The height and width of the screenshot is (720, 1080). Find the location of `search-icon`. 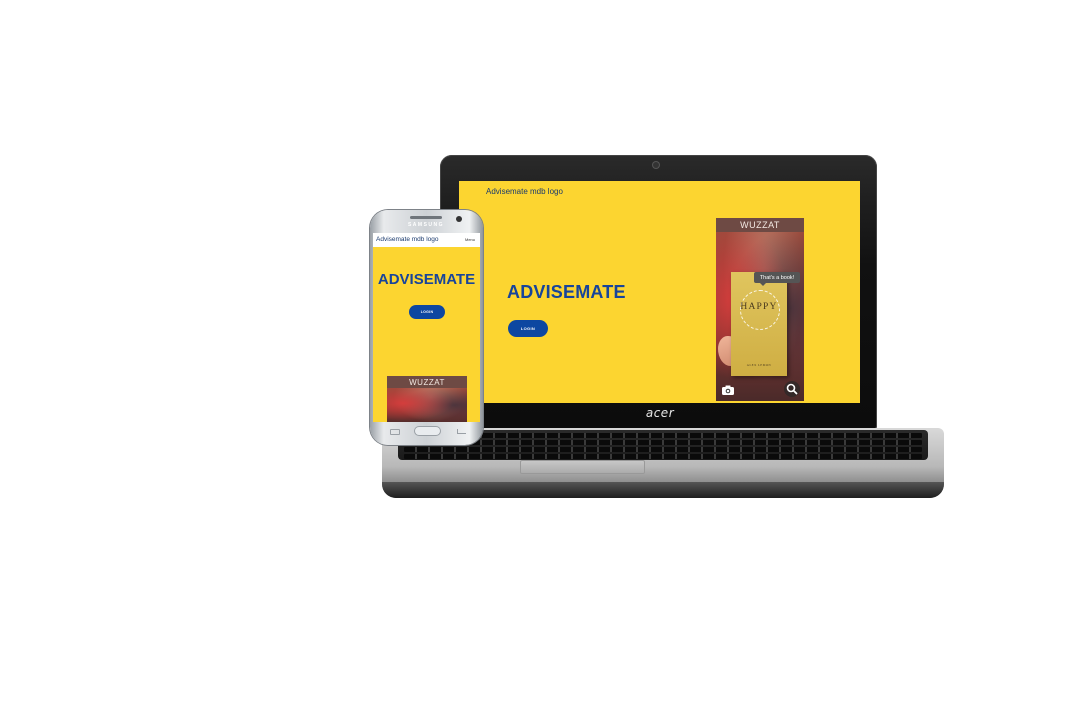

search-icon is located at coordinates (792, 389).